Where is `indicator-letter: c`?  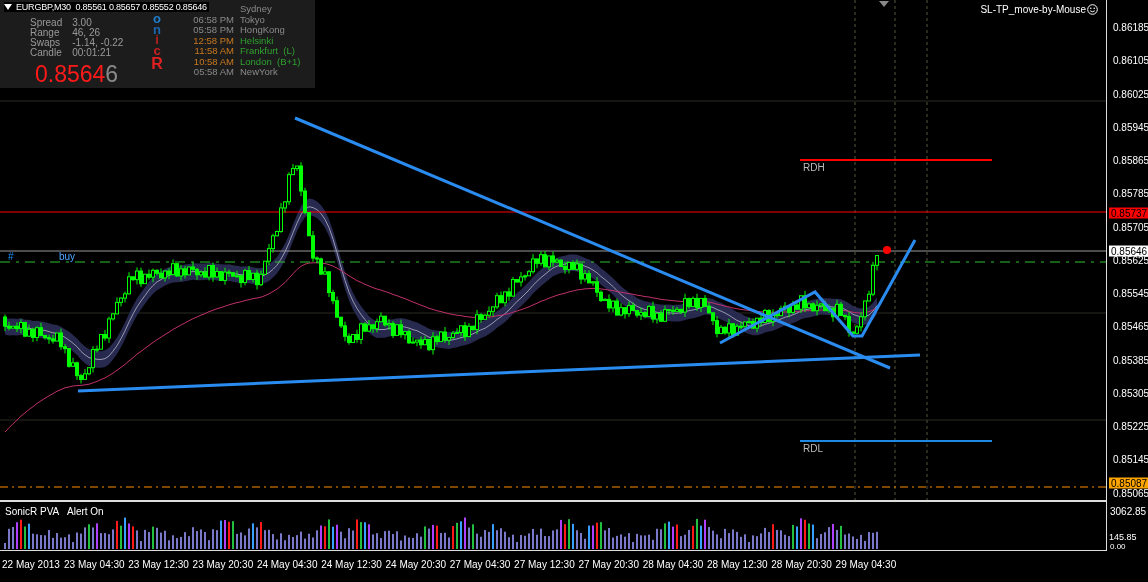
indicator-letter: c is located at coordinates (157, 50).